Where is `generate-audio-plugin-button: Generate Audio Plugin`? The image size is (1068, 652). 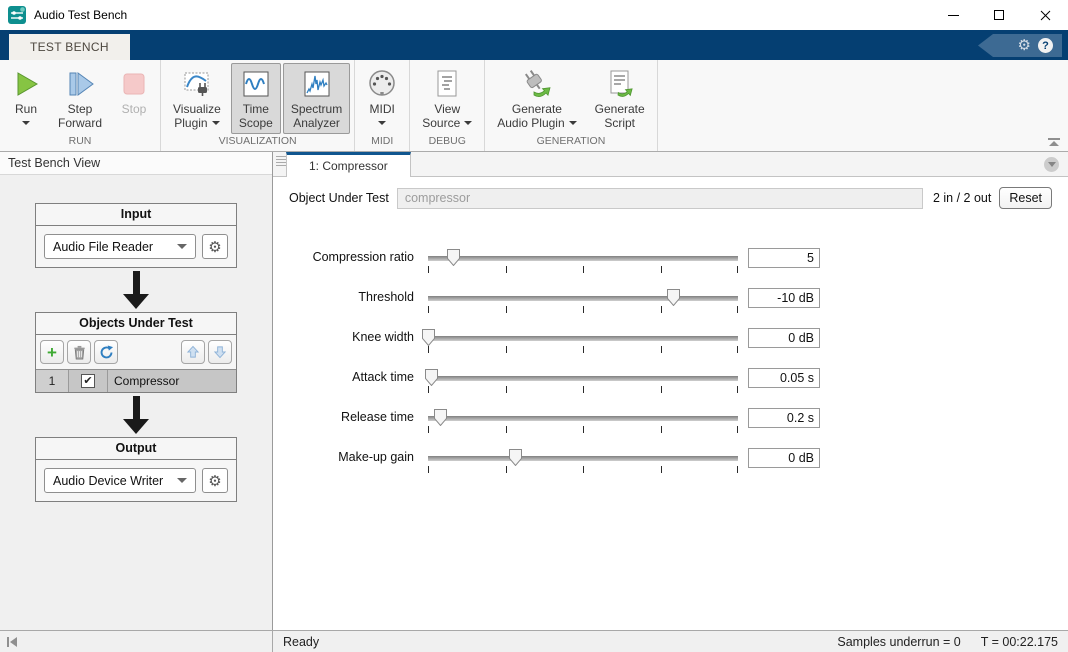 generate-audio-plugin-button: Generate Audio Plugin is located at coordinates (536, 98).